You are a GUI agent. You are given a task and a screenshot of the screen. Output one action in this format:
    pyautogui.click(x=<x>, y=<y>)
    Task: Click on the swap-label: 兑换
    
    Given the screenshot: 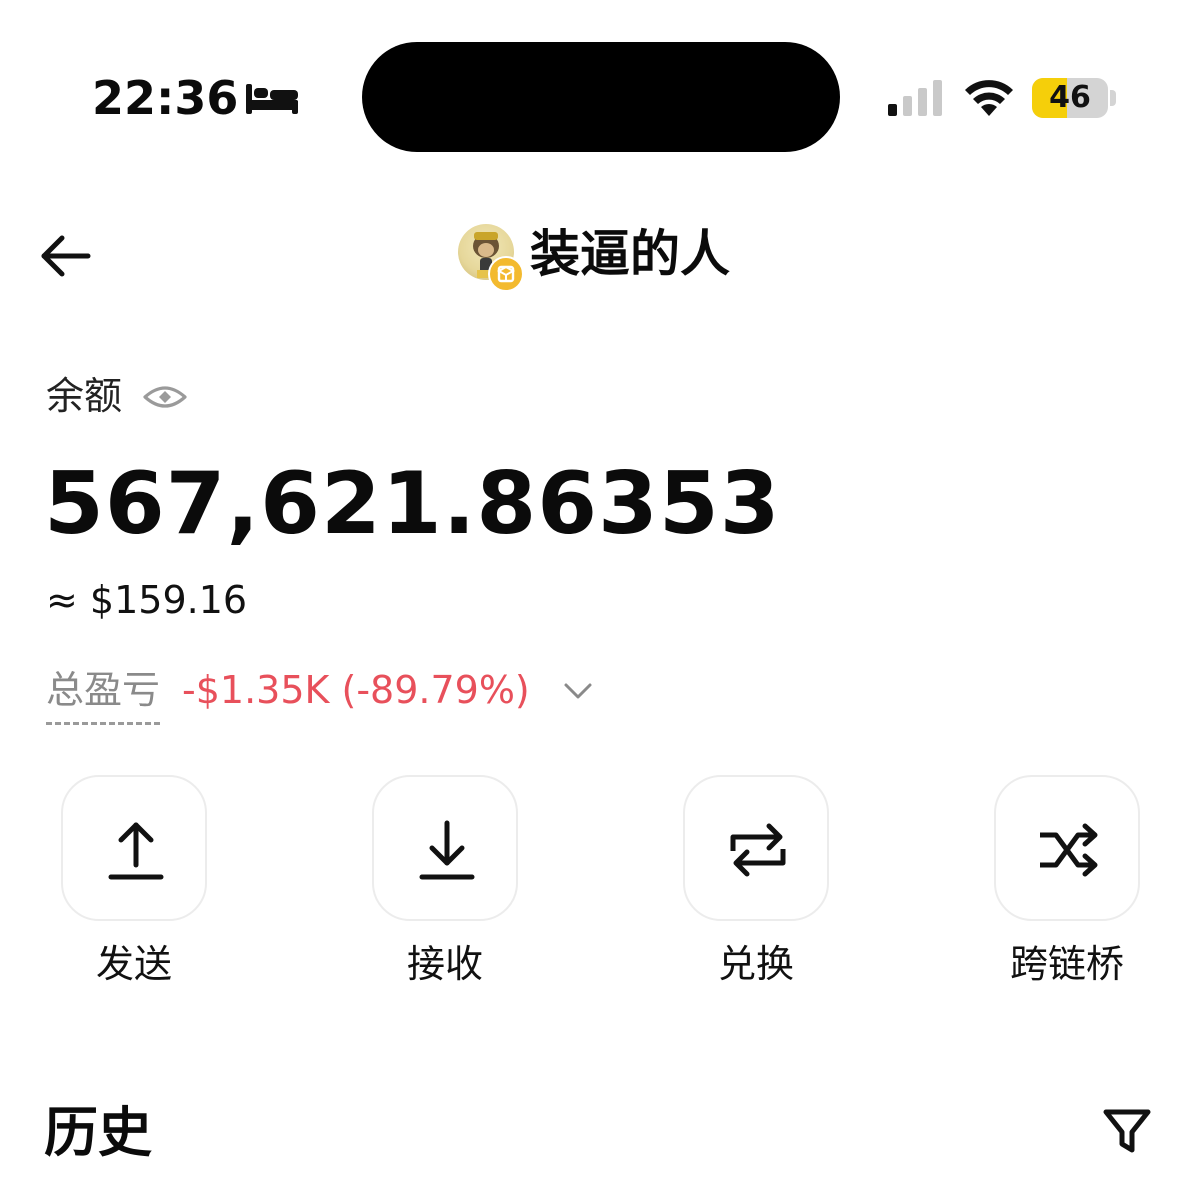 What is the action you would take?
    pyautogui.click(x=755, y=964)
    